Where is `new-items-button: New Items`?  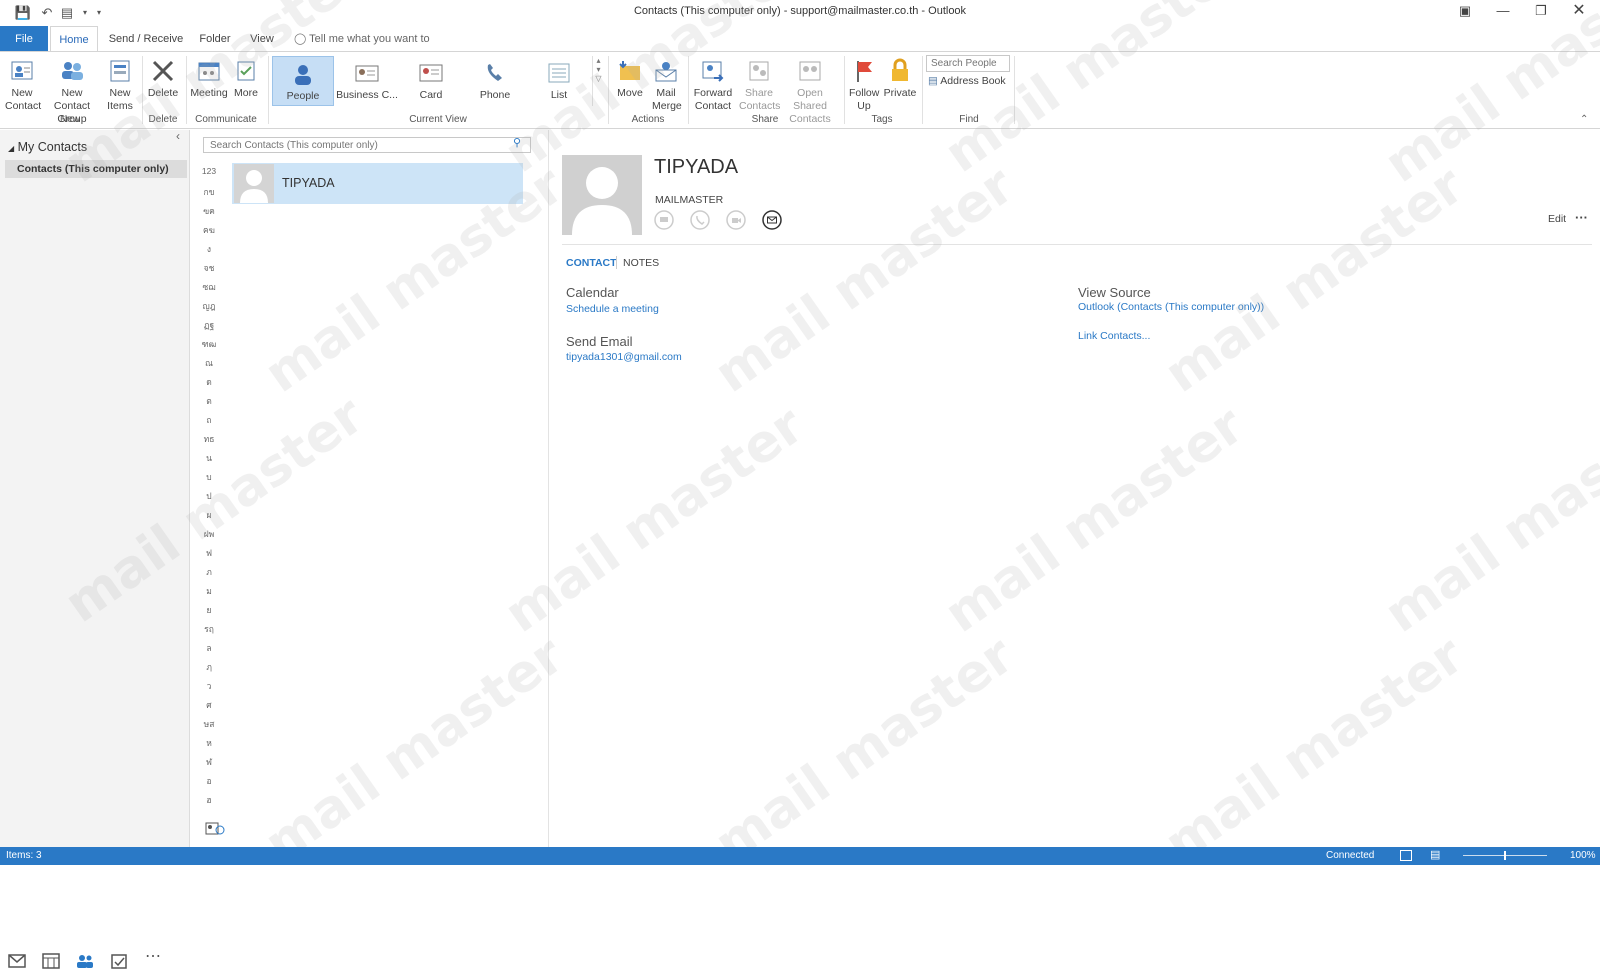 new-items-button: New Items is located at coordinates (120, 83).